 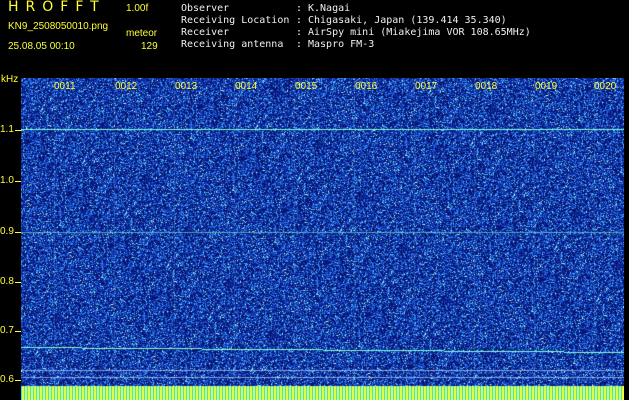 I want to click on y-tick-1-0: 1.0, so click(x=7, y=180).